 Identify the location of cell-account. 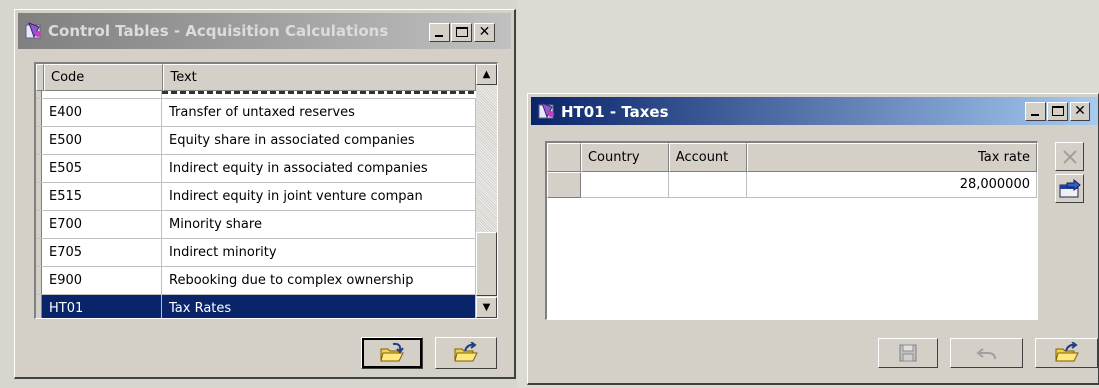
(707, 185).